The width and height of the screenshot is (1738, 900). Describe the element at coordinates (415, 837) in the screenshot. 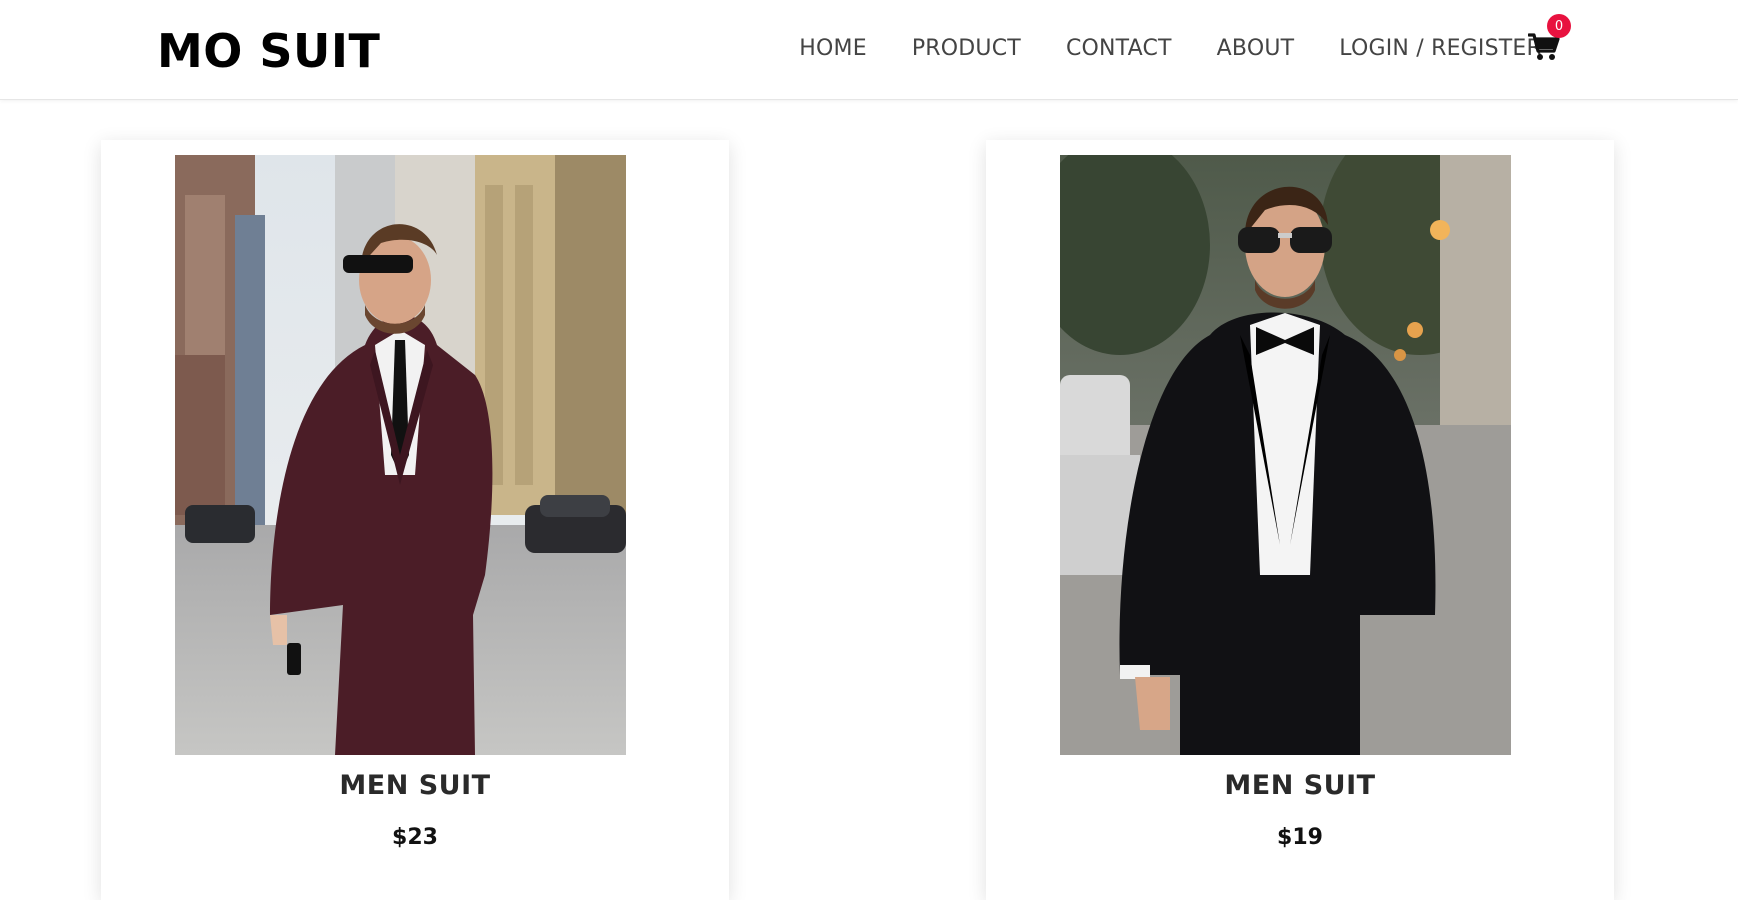

I see `product-price: $23` at that location.